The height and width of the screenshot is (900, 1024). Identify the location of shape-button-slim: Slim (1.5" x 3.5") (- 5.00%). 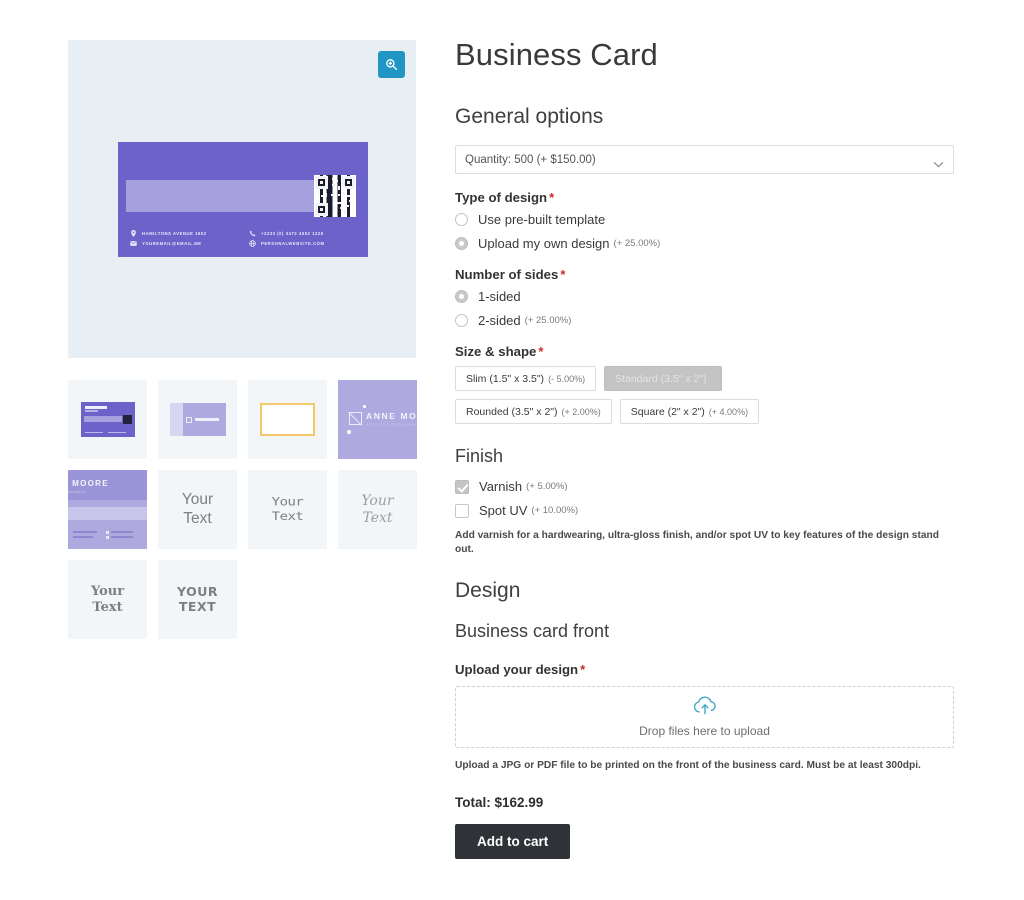
(526, 379).